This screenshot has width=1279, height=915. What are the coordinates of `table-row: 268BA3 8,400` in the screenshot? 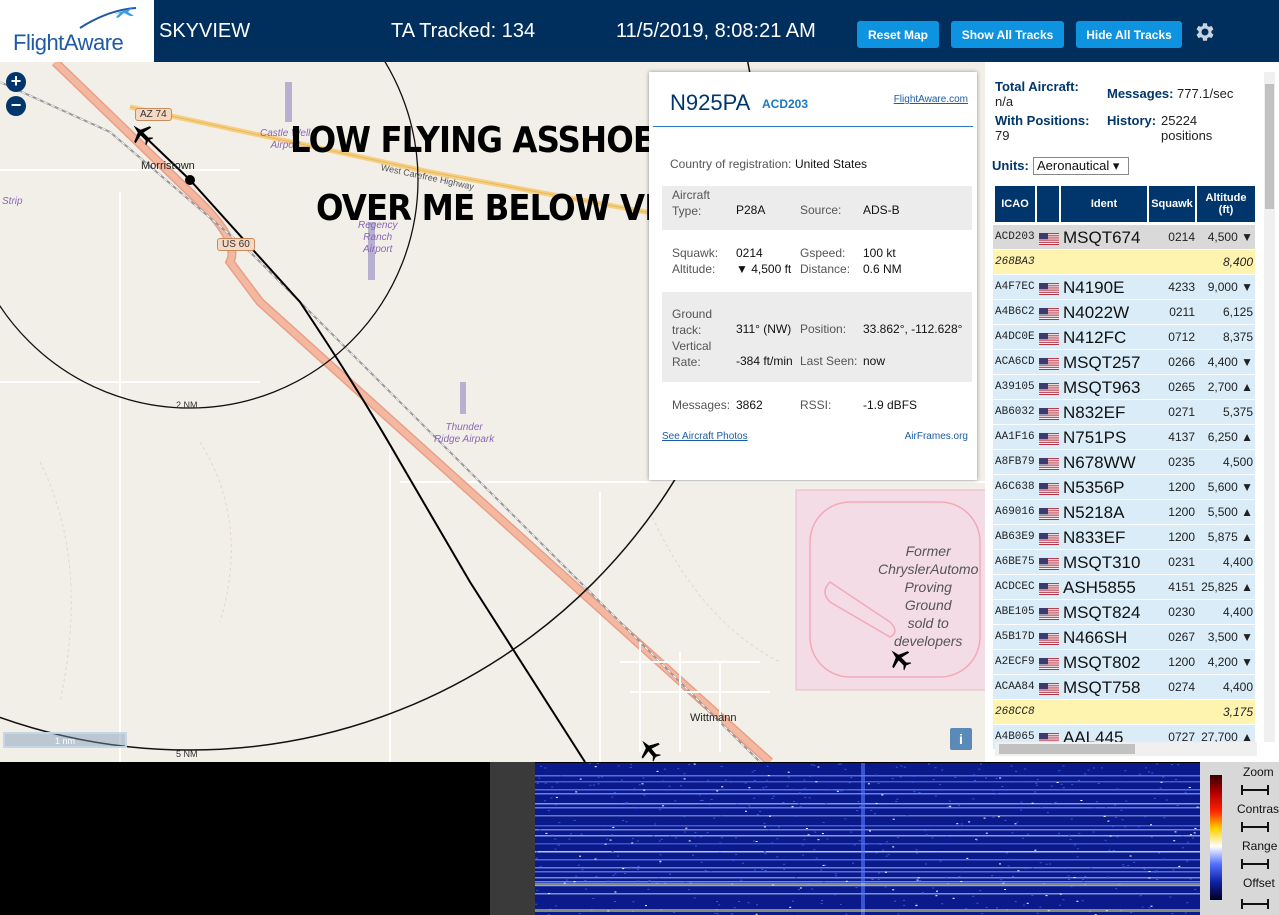 It's located at (1124, 262).